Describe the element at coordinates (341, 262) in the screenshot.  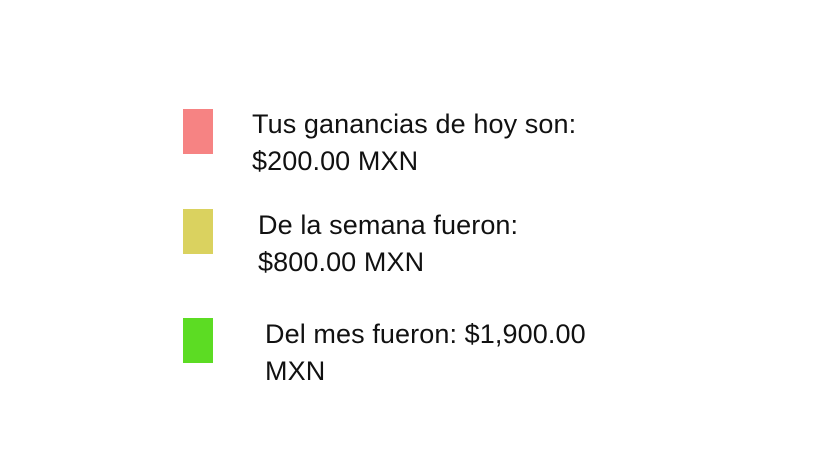
I see `week-earnings-value: $800.00 MXN` at that location.